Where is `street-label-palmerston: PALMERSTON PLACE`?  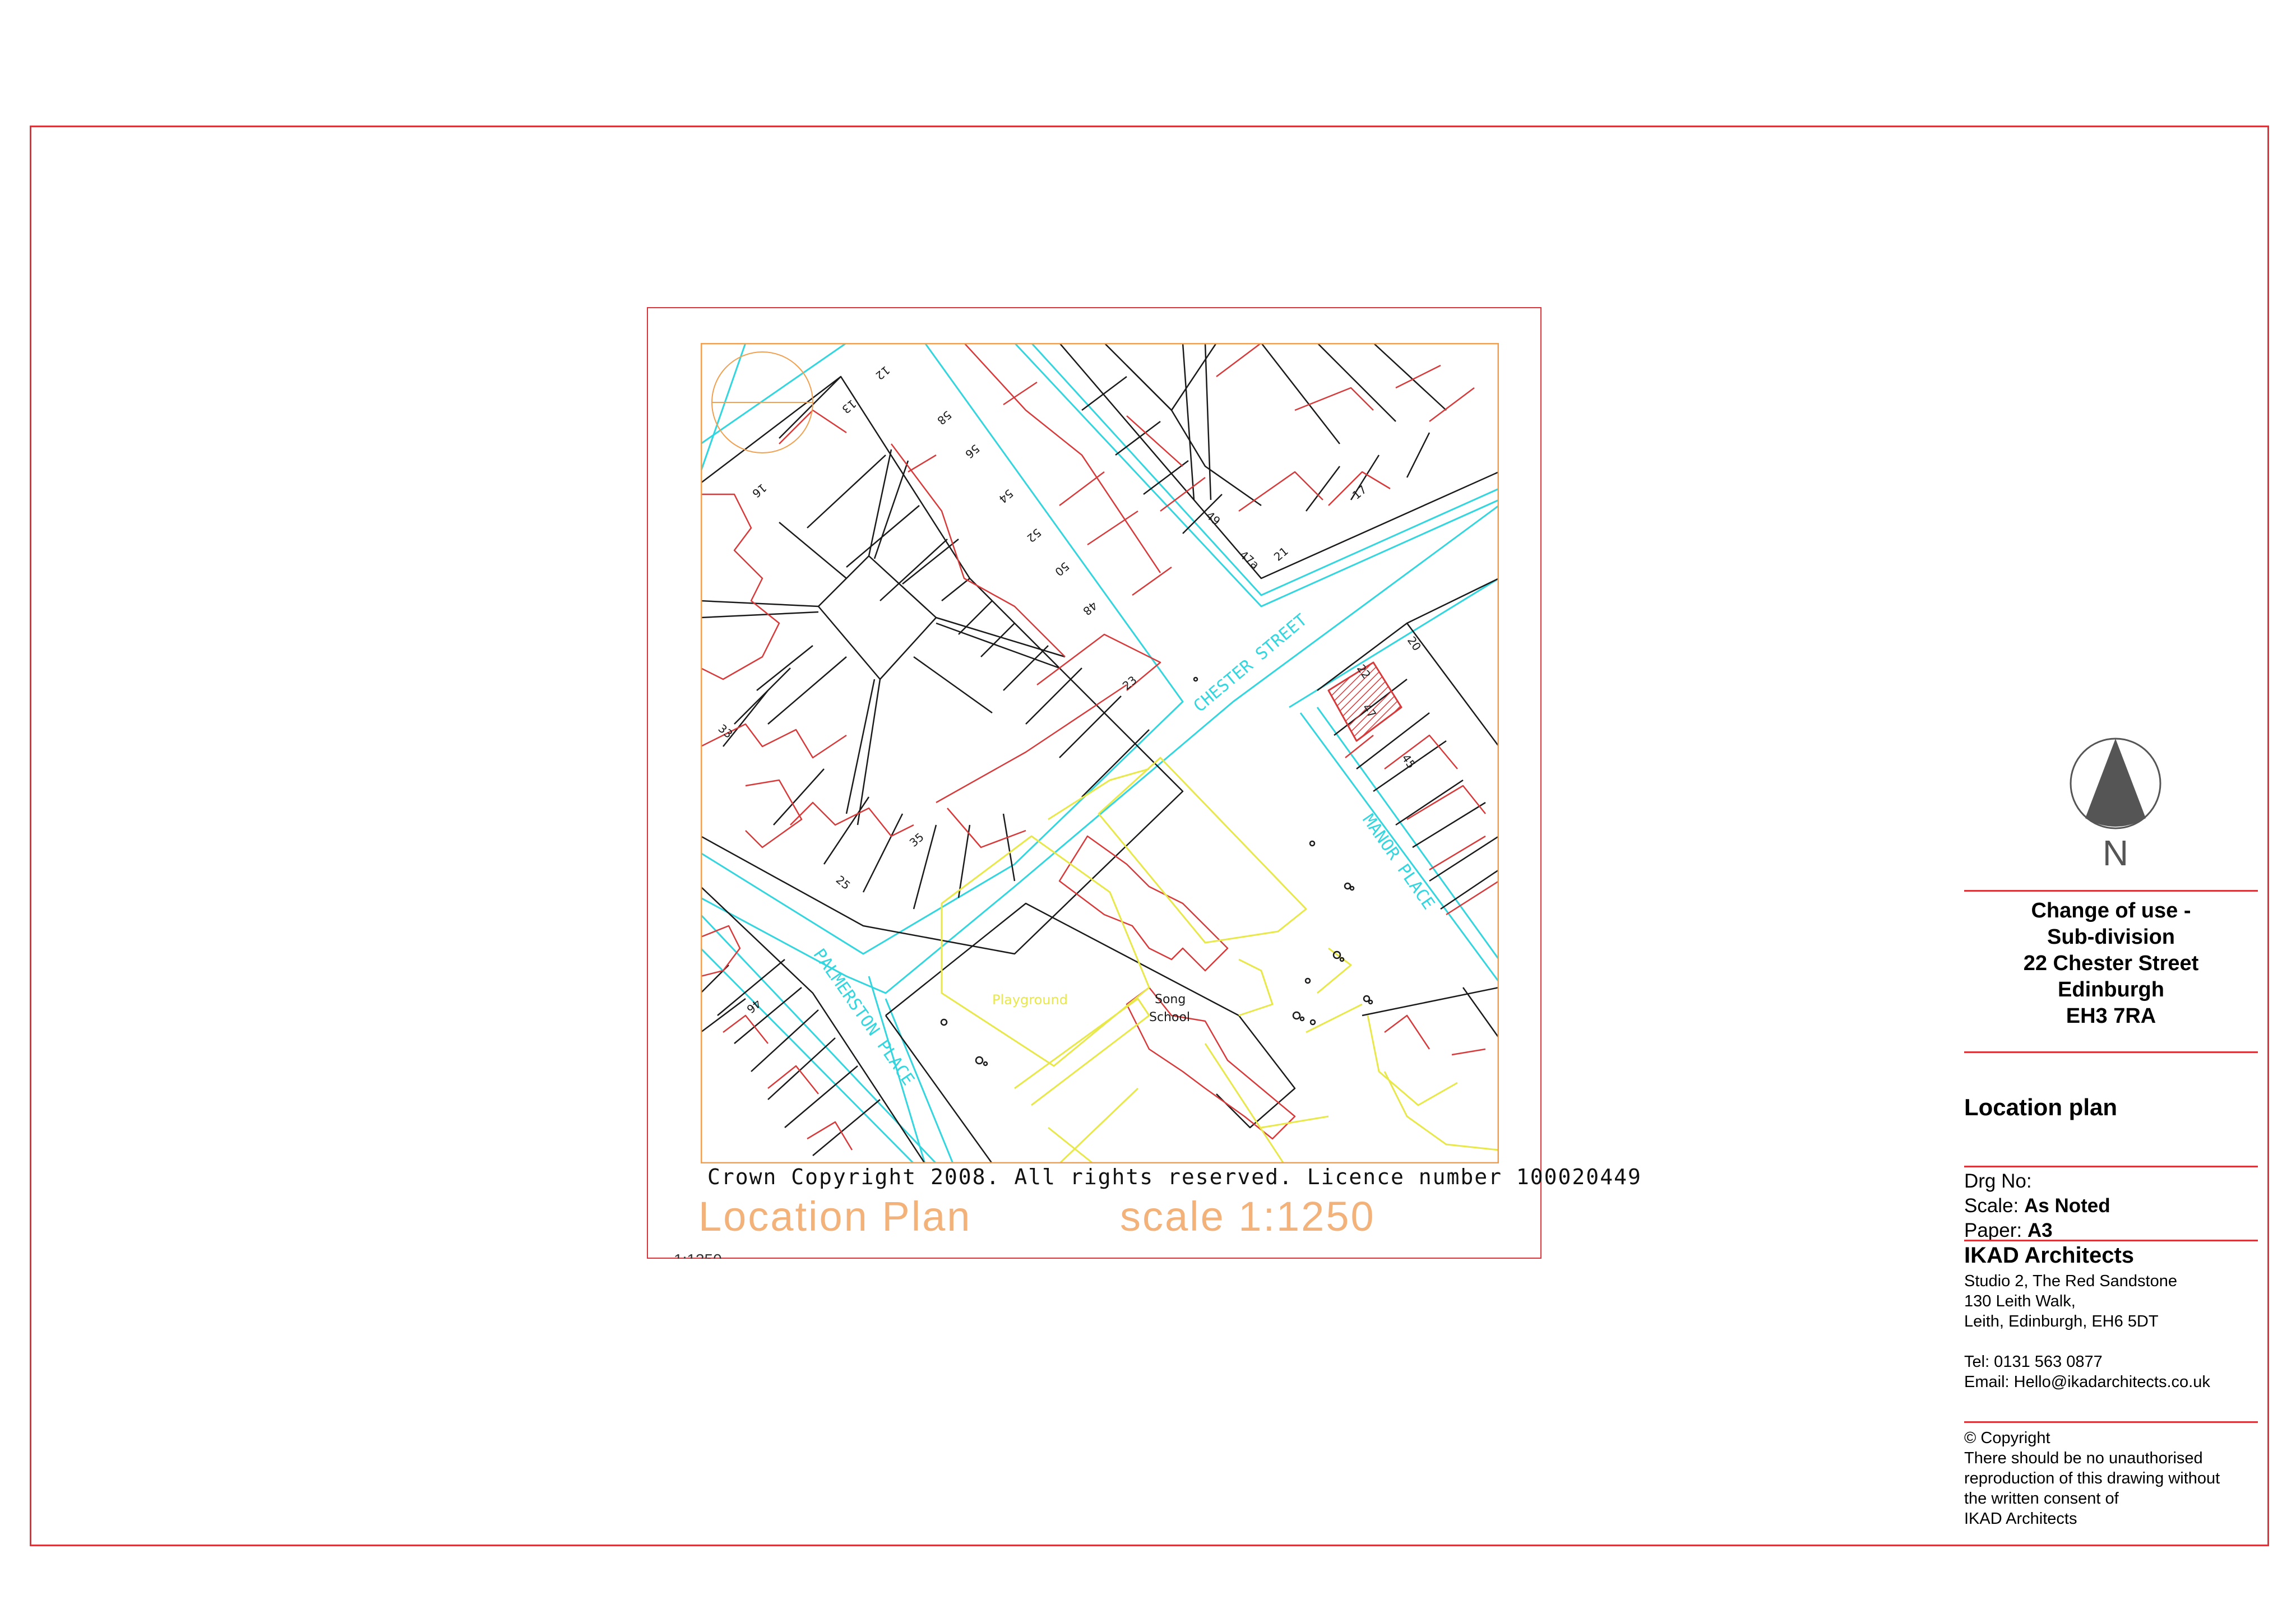 street-label-palmerston: PALMERSTON PLACE is located at coordinates (863, 1017).